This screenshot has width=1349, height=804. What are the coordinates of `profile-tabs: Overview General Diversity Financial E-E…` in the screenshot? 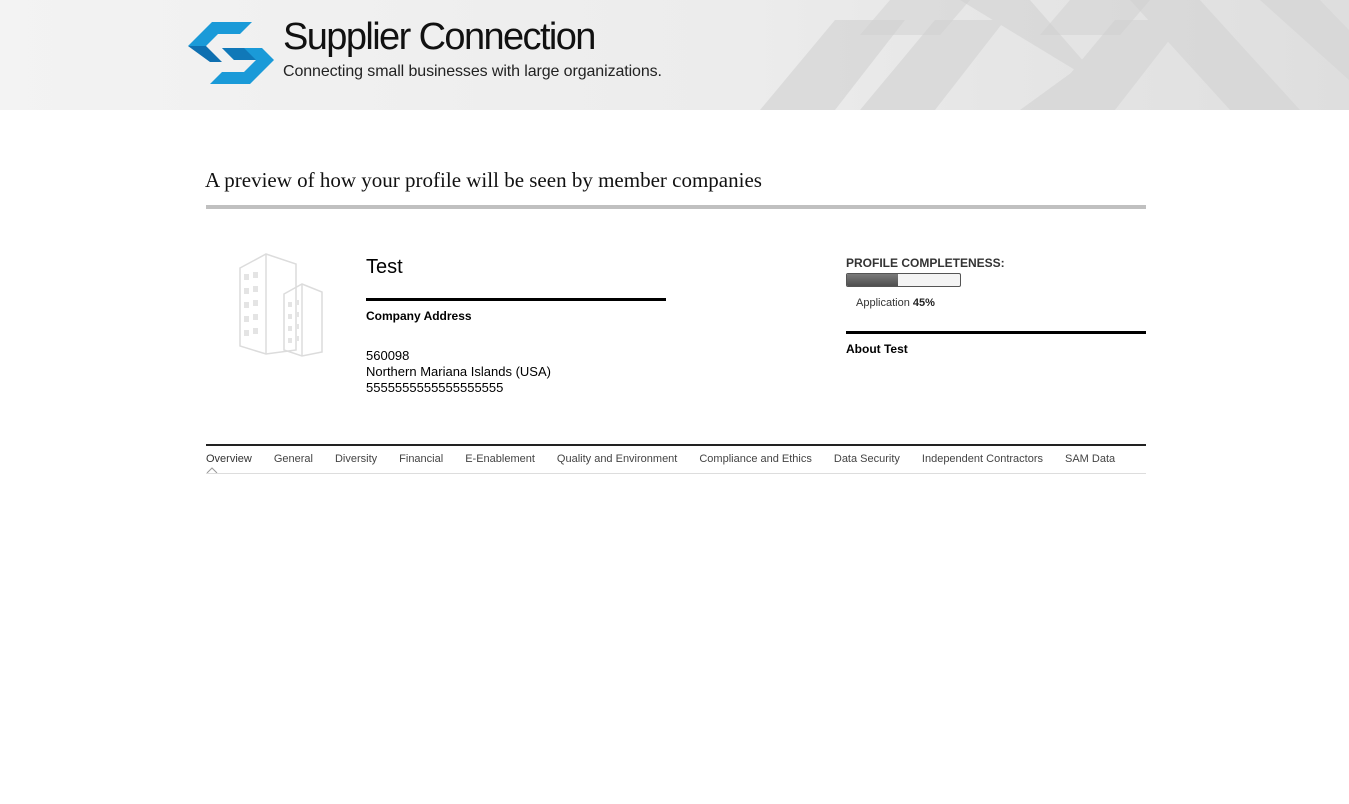 It's located at (660, 462).